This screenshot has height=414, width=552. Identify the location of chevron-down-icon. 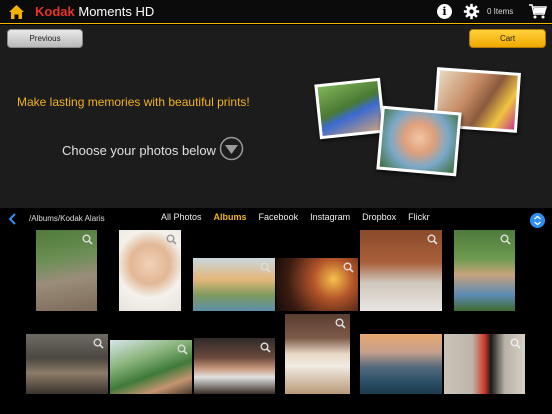
(231, 148).